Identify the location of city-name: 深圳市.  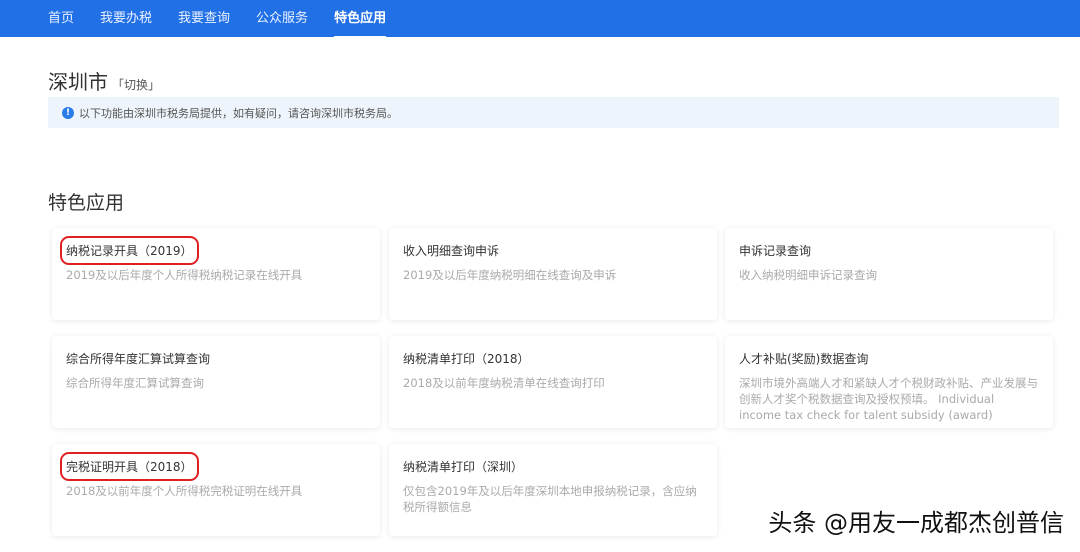
(78, 82).